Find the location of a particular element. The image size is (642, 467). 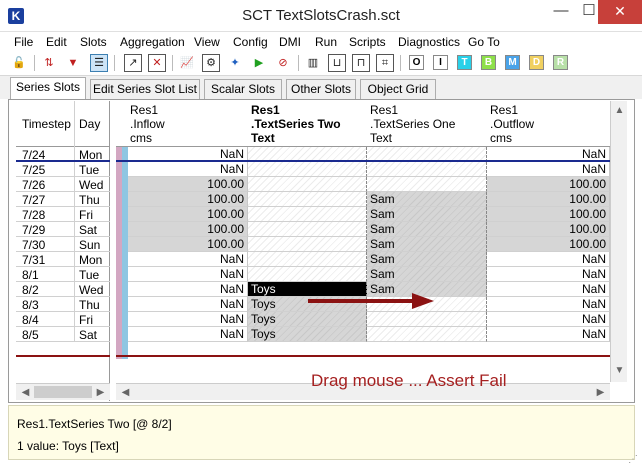

tab-series-slots: Series Slots is located at coordinates (48, 88).